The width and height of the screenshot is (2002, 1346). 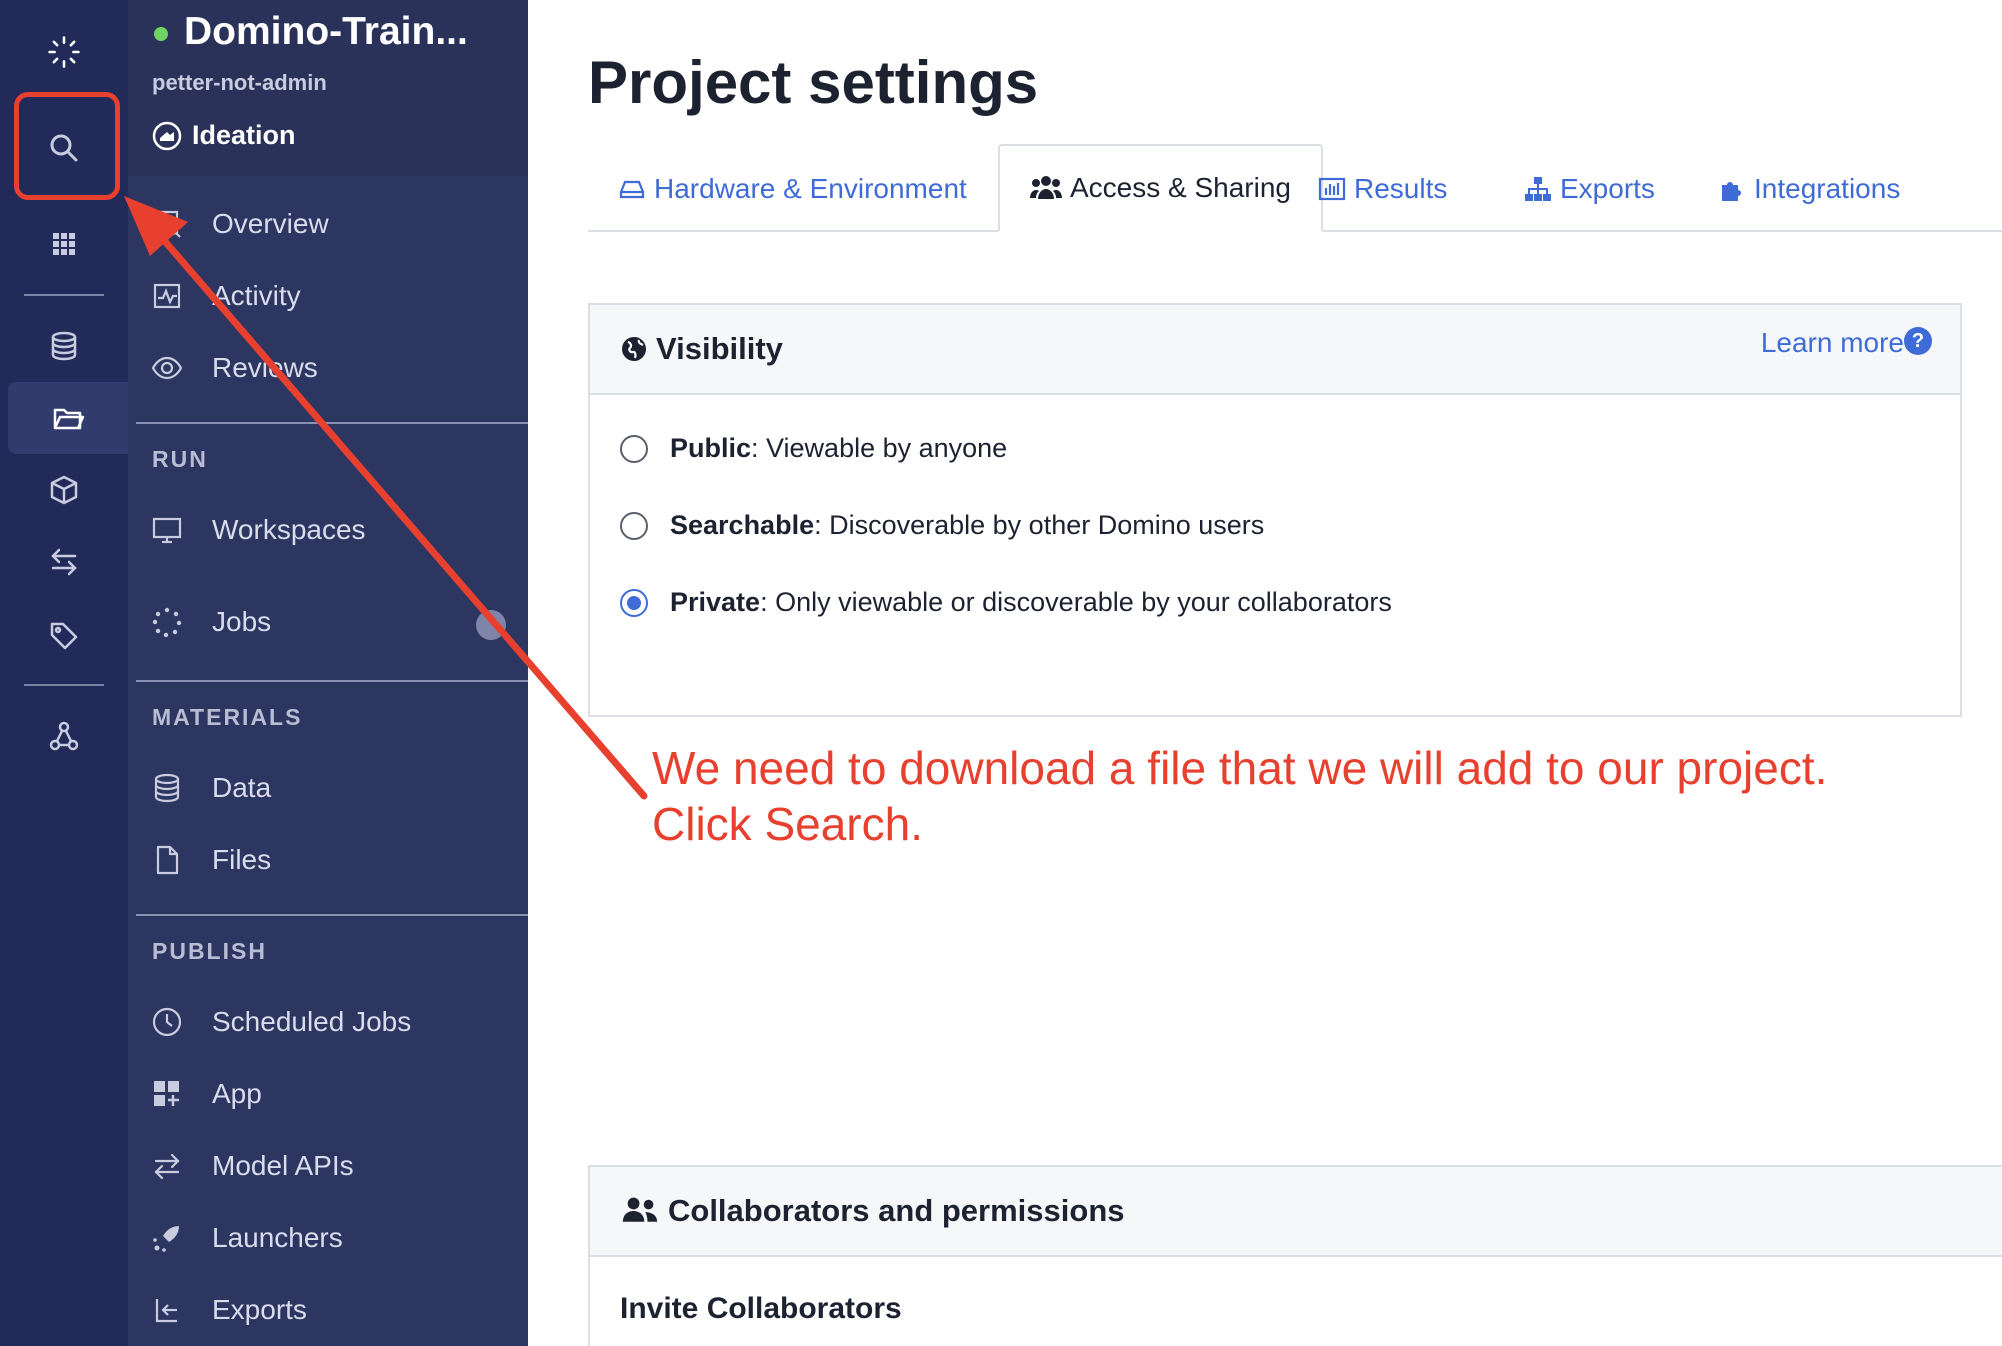 What do you see at coordinates (328, 368) in the screenshot?
I see `sidebar-item-reviews: Reviews` at bounding box center [328, 368].